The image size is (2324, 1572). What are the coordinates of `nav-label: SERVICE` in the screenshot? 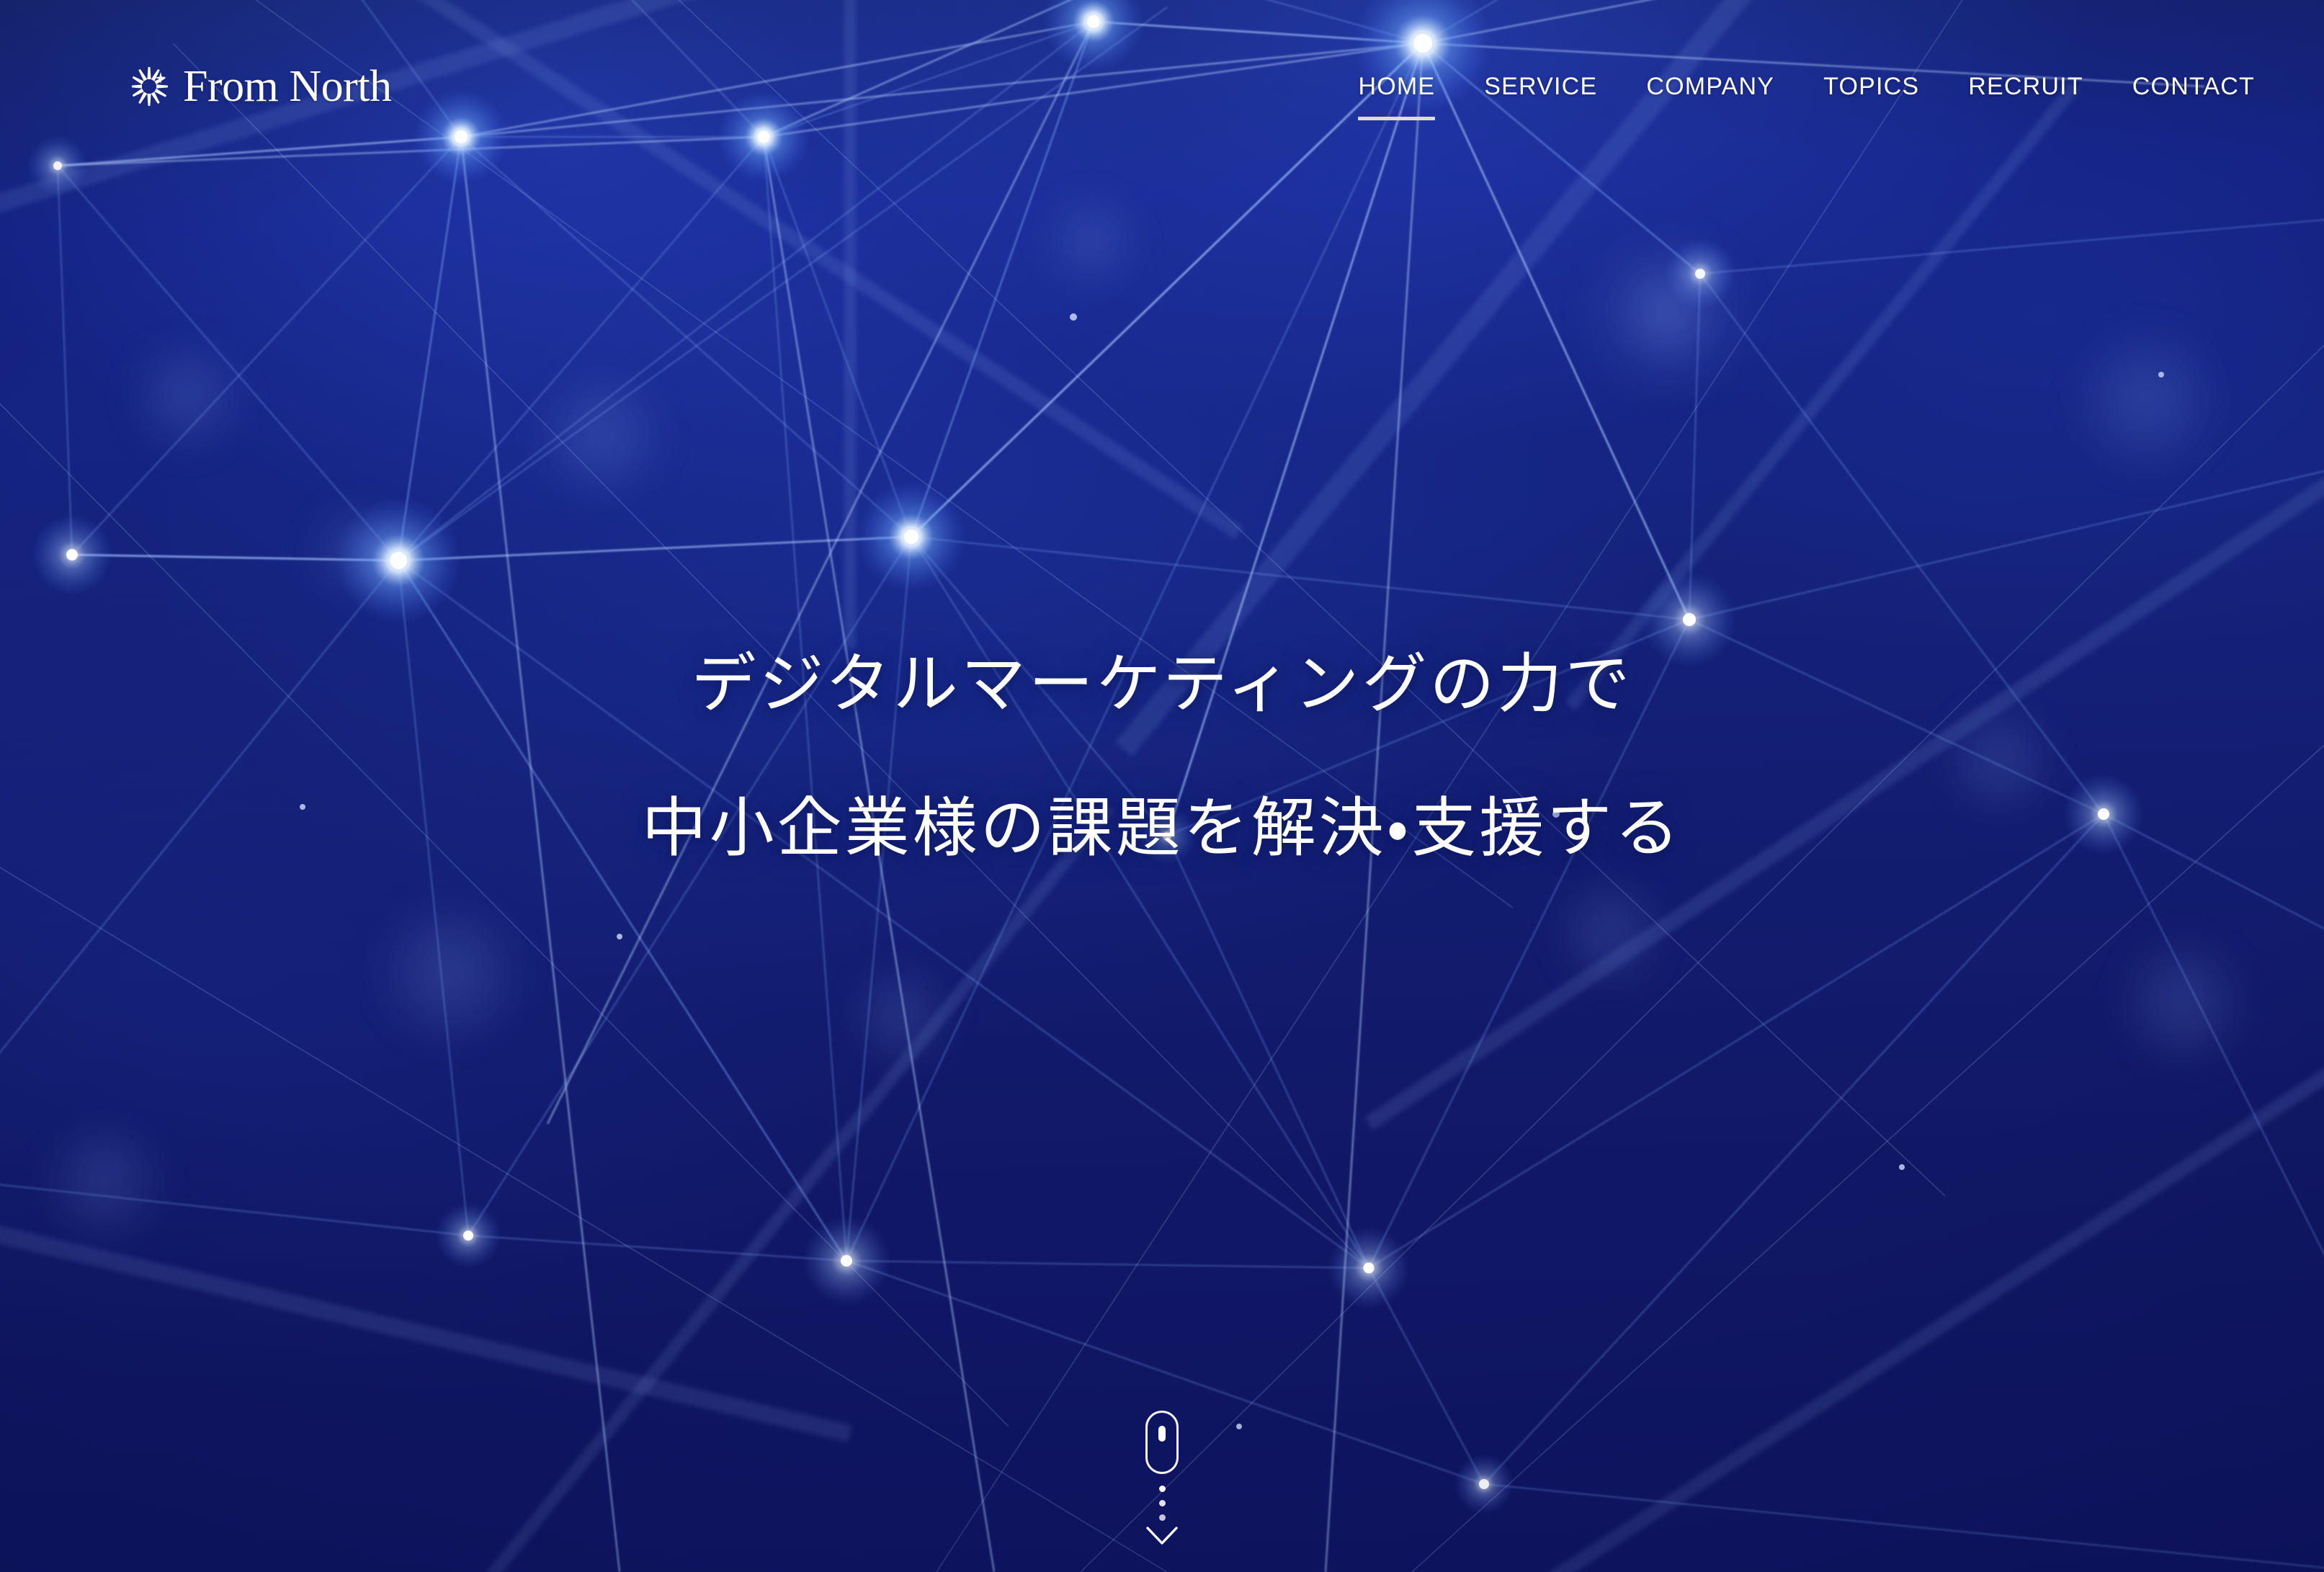 It's located at (1541, 86).